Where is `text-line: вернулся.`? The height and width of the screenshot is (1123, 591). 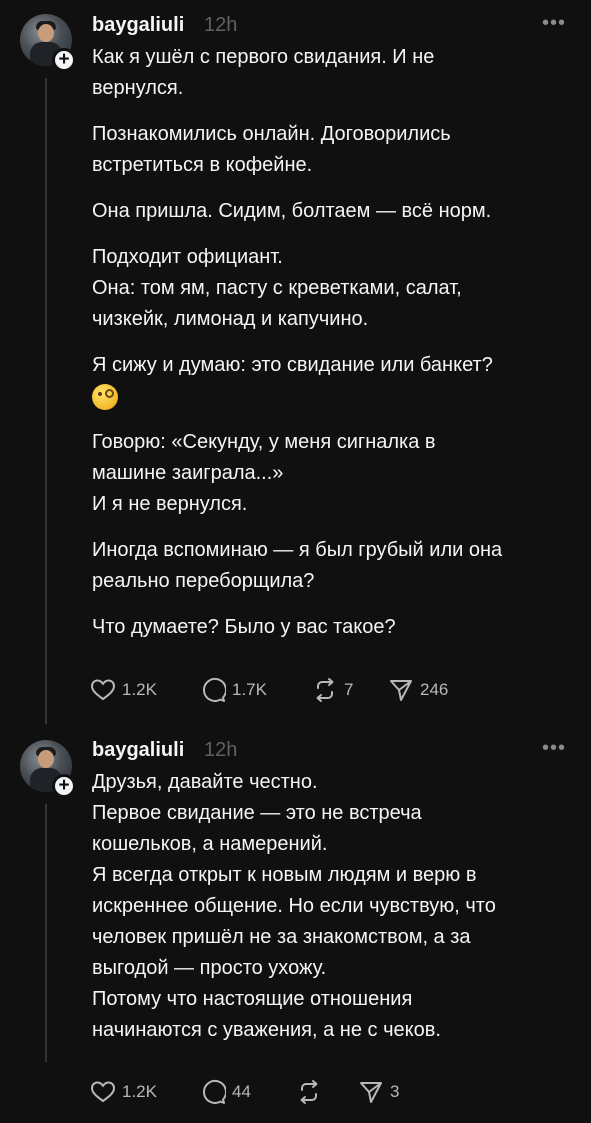 text-line: вернулся. is located at coordinates (138, 88).